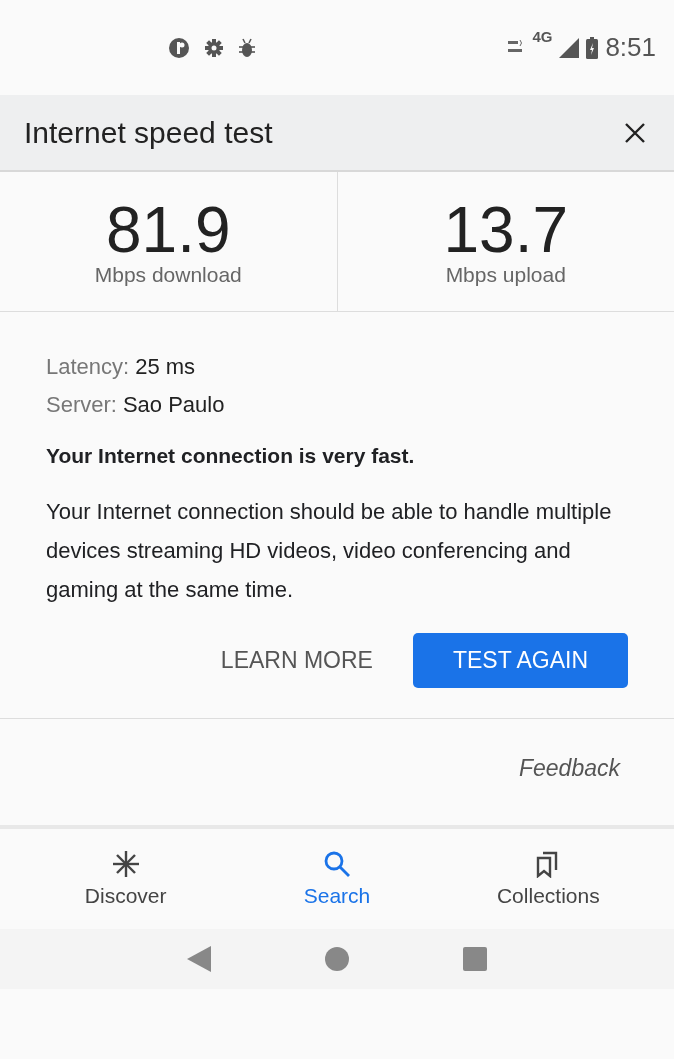 The height and width of the screenshot is (1059, 674). I want to click on speed-value: 13.7, so click(506, 229).